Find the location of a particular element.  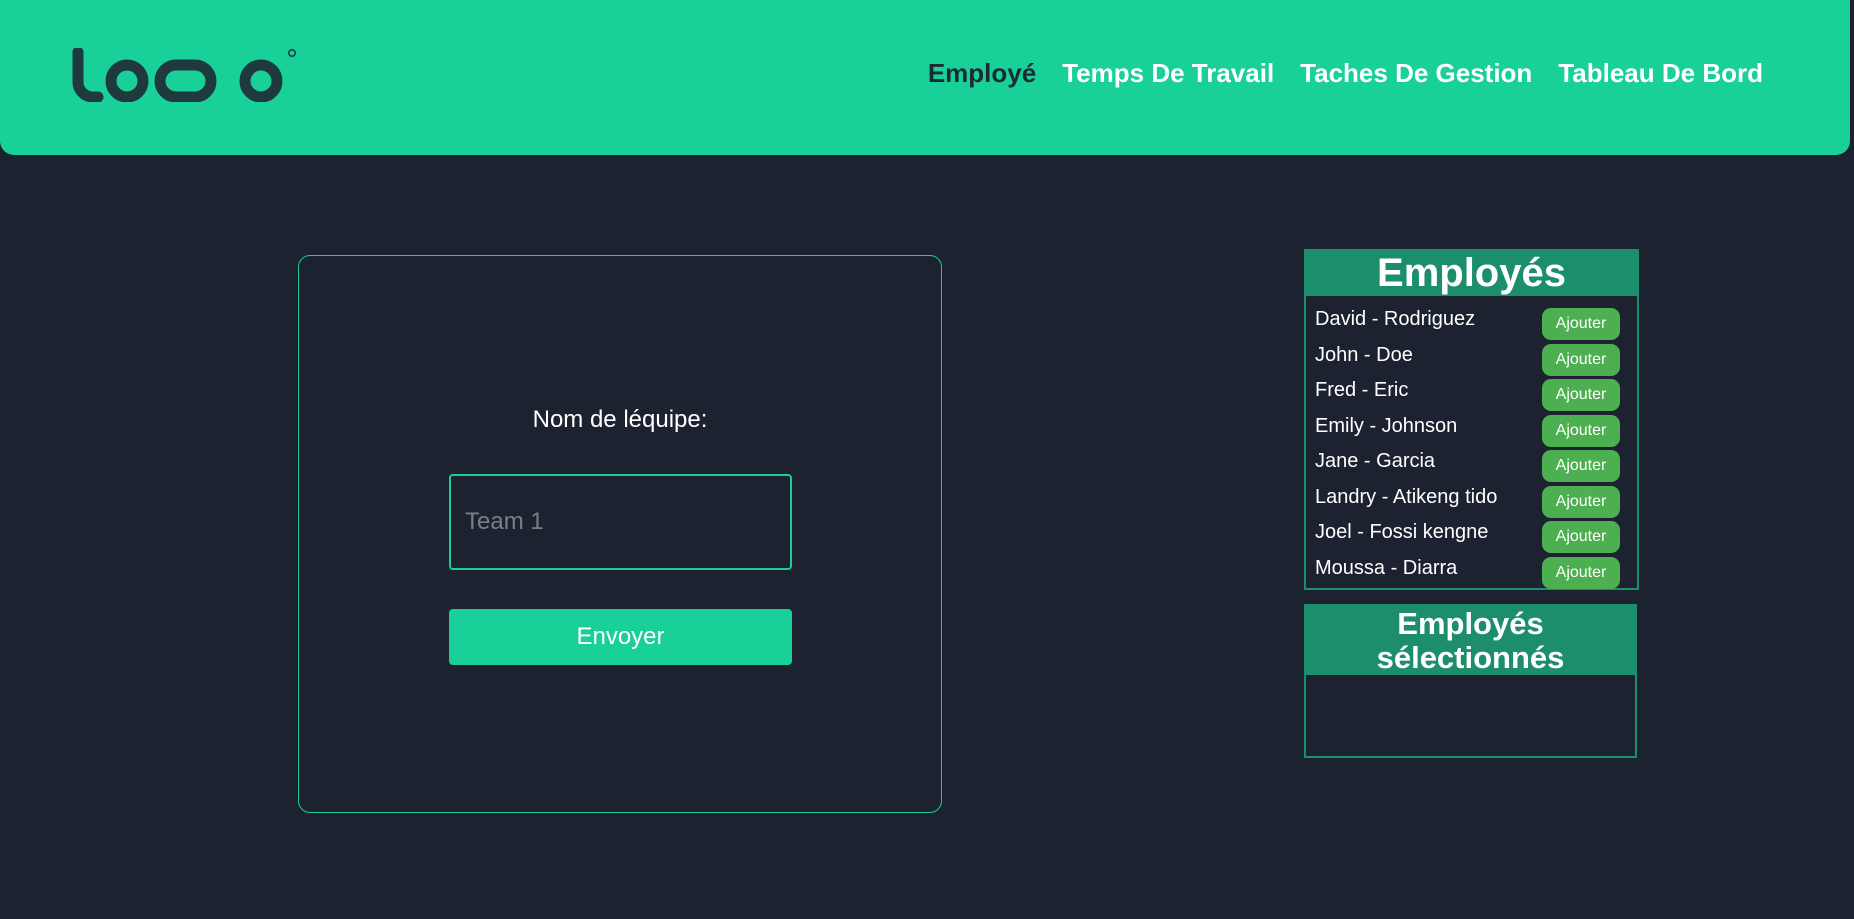

employee-name: Landry - Atikeng tido is located at coordinates (1406, 496).